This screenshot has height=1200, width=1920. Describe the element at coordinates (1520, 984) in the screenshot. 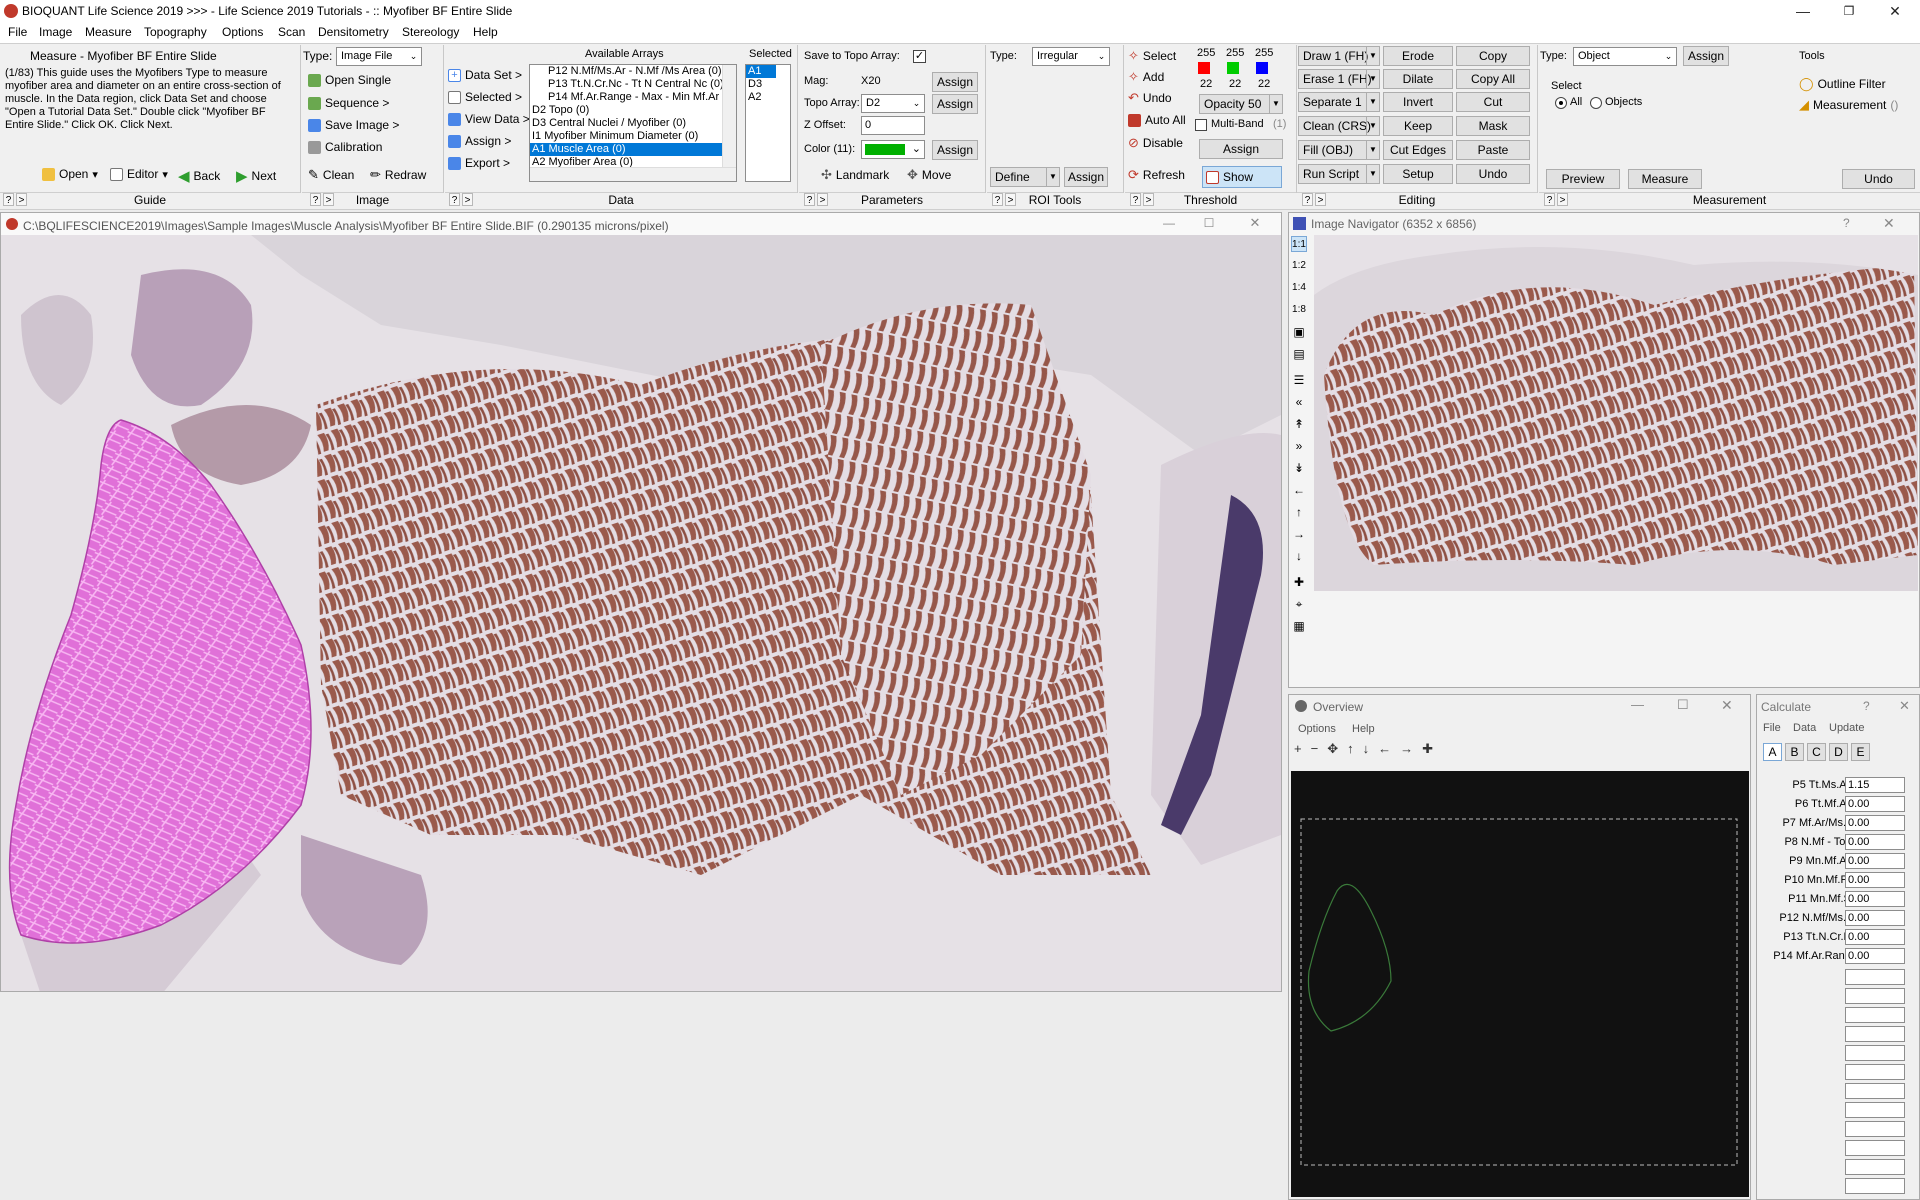

I see `overview-canvas` at that location.